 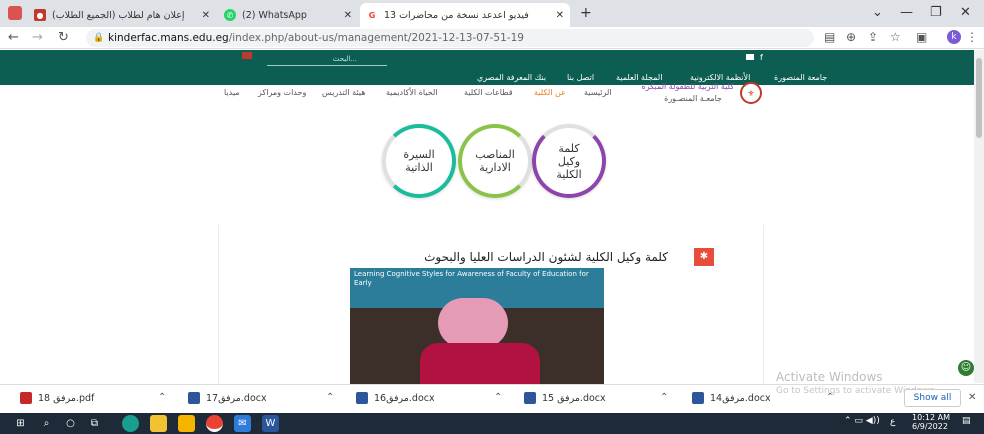 I want to click on download-filename: مرفق16.docx, so click(x=404, y=398).